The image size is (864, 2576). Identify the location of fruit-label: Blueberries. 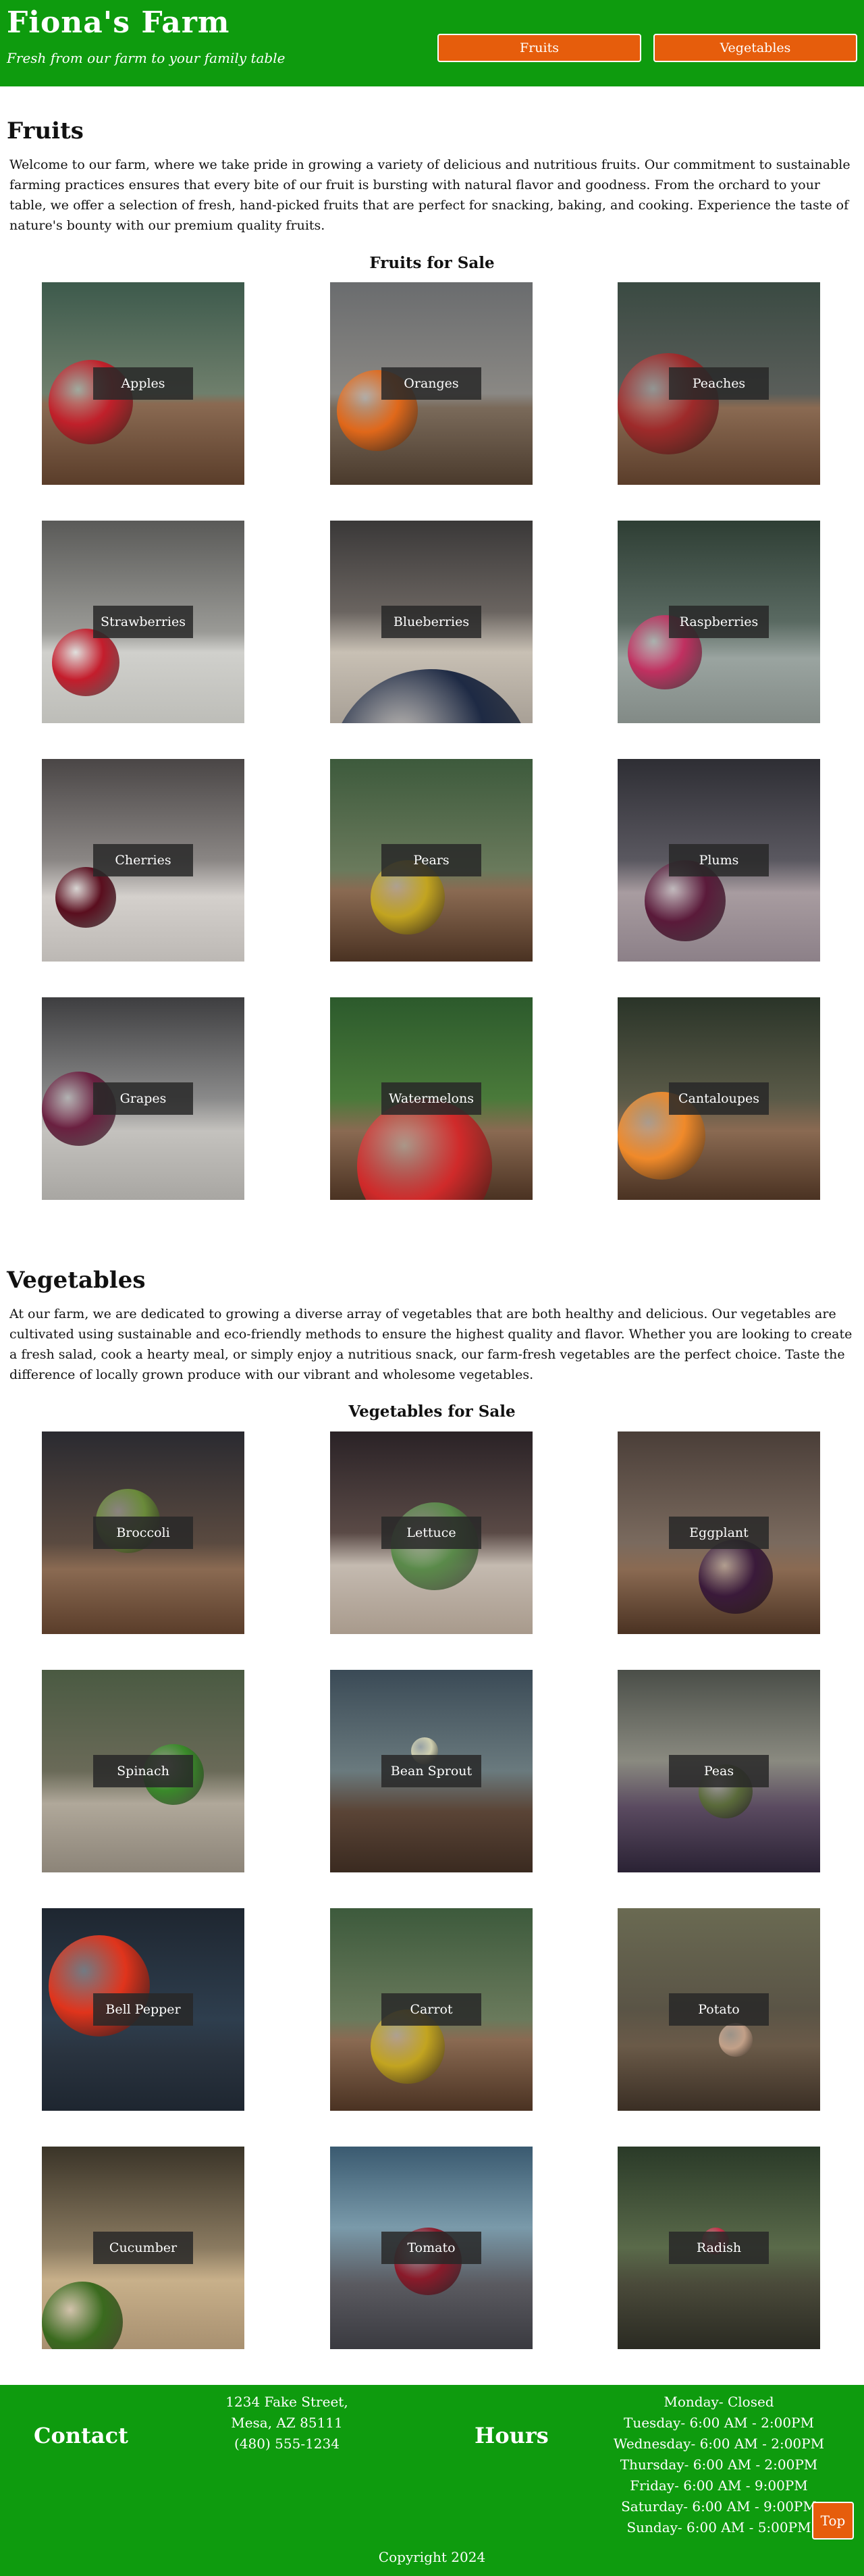
(431, 622).